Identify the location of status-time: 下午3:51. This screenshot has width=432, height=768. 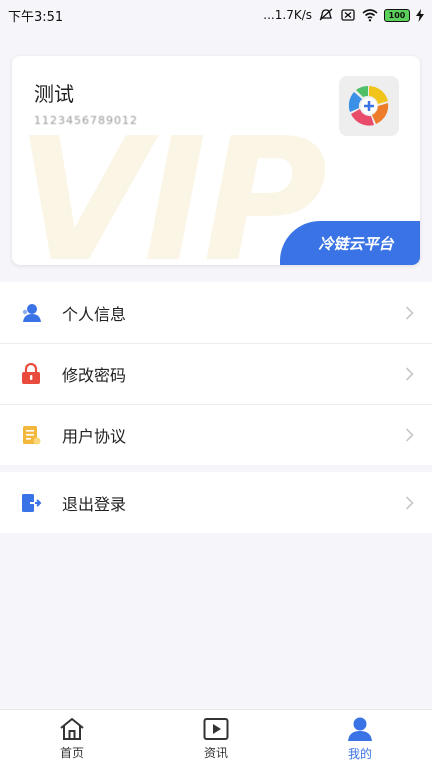
(36, 17).